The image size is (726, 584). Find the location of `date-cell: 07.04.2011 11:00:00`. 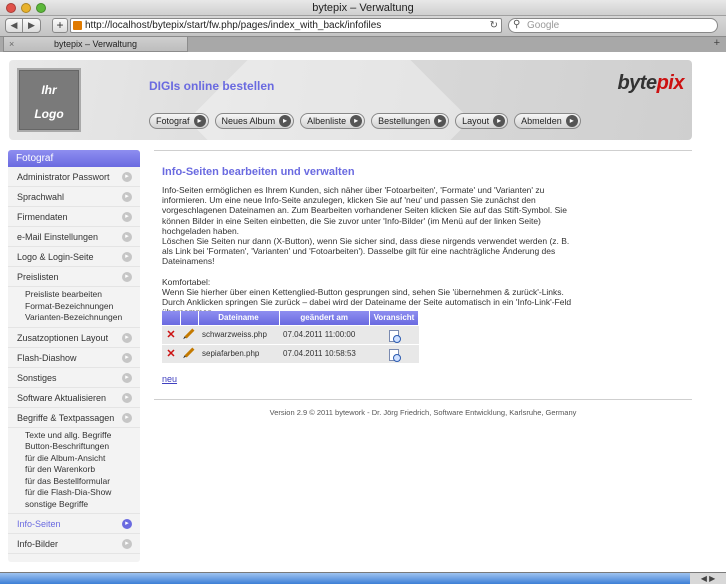

date-cell: 07.04.2011 11:00:00 is located at coordinates (324, 334).